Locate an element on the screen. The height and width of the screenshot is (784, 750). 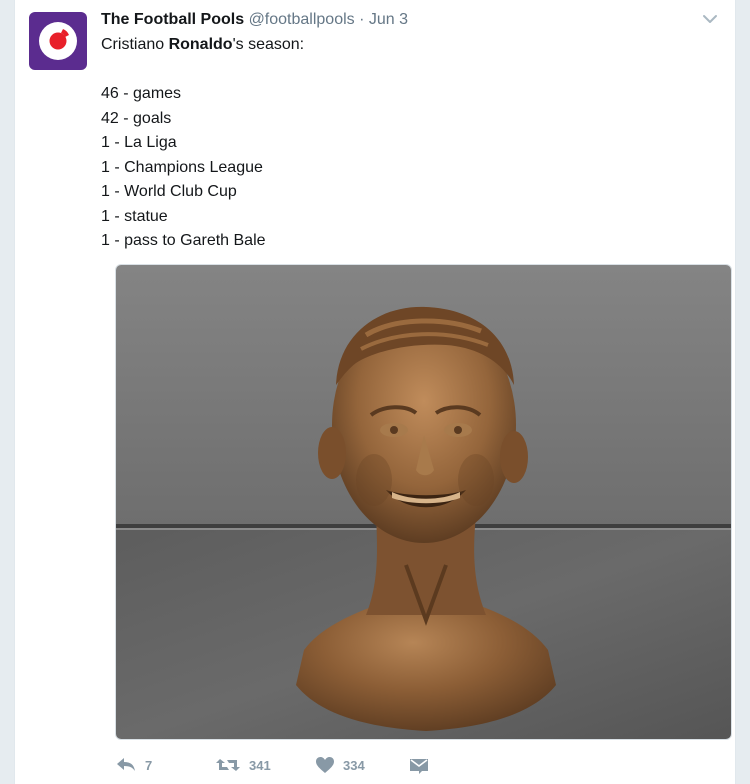
avatar is located at coordinates (58, 41).